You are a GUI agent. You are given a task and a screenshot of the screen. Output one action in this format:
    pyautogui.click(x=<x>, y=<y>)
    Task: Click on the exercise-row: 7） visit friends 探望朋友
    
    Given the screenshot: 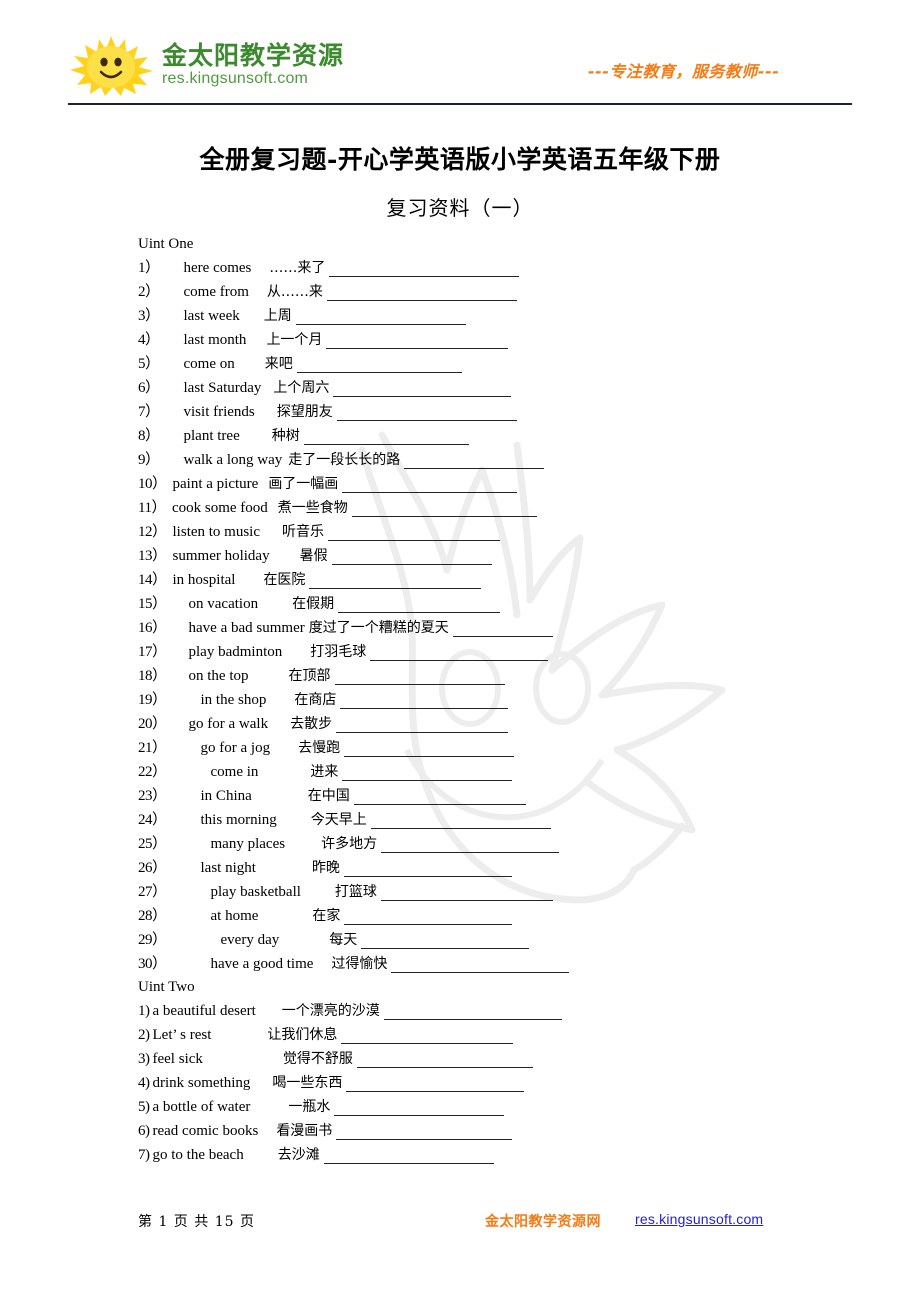 What is the action you would take?
    pyautogui.click(x=488, y=412)
    